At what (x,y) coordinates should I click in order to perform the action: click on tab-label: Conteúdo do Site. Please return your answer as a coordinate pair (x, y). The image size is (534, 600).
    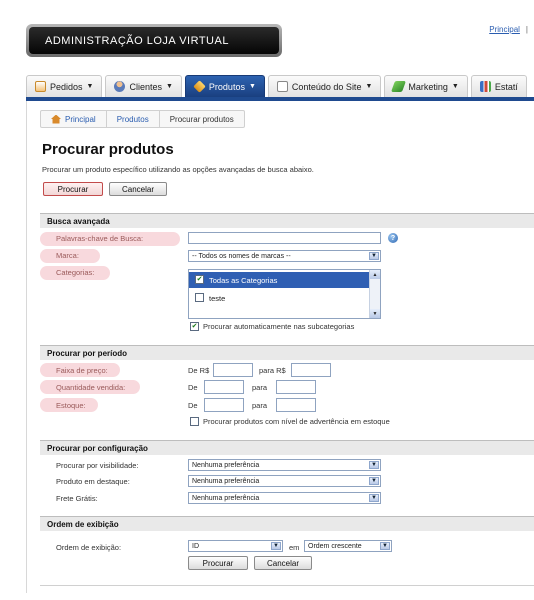
    Looking at the image, I should click on (326, 86).